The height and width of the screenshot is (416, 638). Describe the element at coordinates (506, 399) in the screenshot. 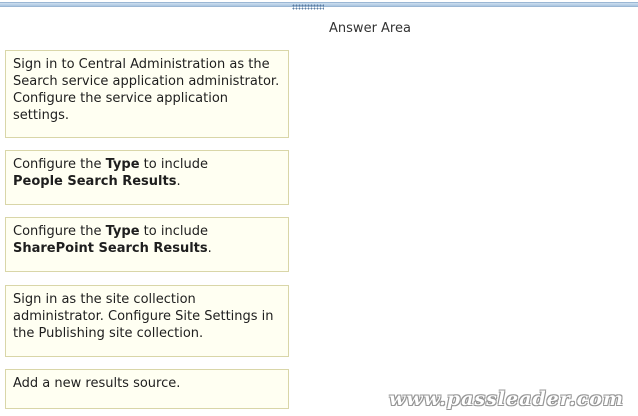

I see `watermark-text: www.passleader.com` at that location.